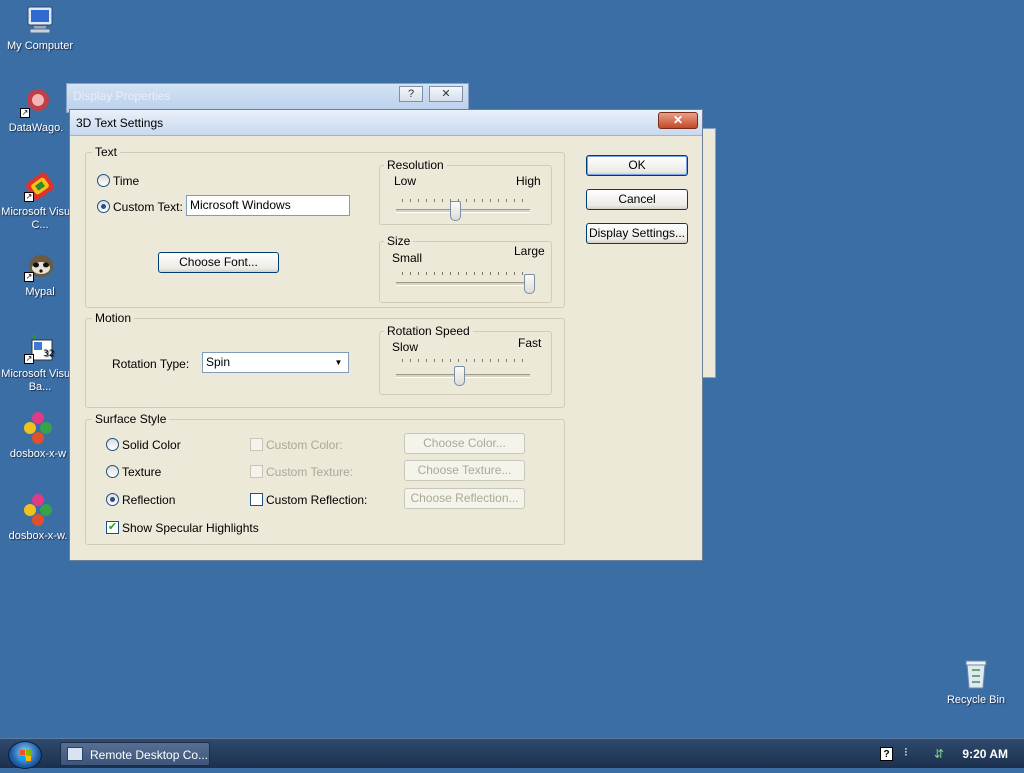 This screenshot has width=1024, height=773. What do you see at coordinates (103, 180) in the screenshot?
I see `time-radio` at bounding box center [103, 180].